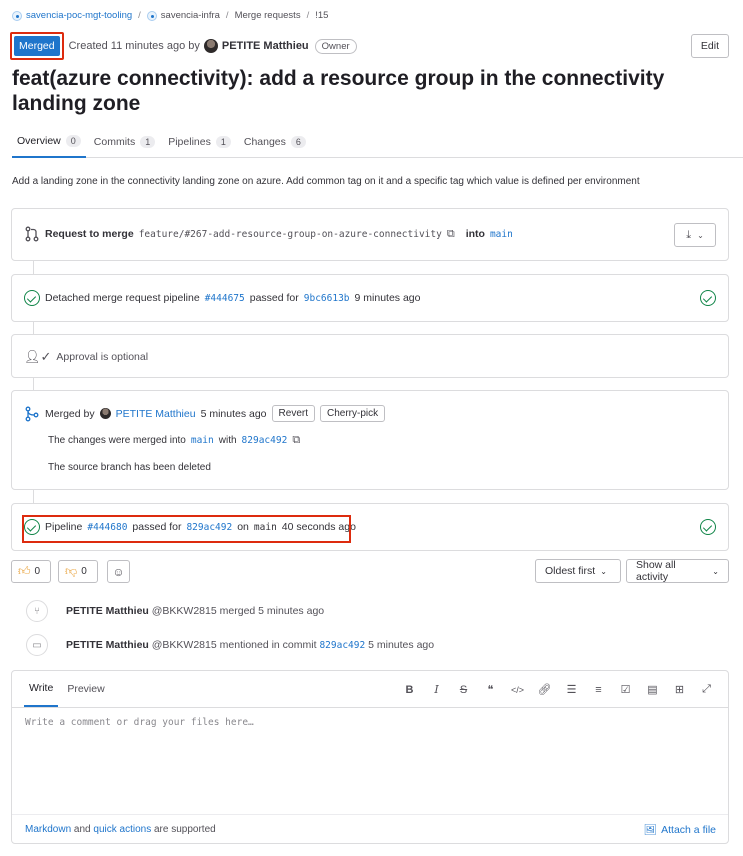 The width and height of the screenshot is (743, 856). I want to click on sort-order-dropdown: Oldest first ⌄, so click(578, 571).